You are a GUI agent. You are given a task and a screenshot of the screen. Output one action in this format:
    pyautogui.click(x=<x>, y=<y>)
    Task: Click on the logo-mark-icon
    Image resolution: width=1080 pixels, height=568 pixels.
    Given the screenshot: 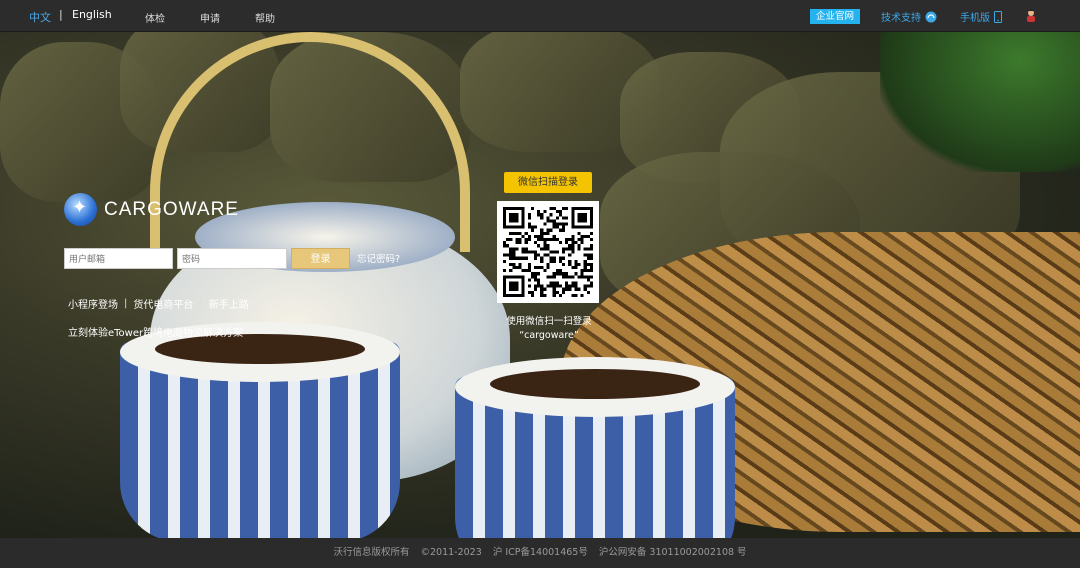 What is the action you would take?
    pyautogui.click(x=80, y=209)
    